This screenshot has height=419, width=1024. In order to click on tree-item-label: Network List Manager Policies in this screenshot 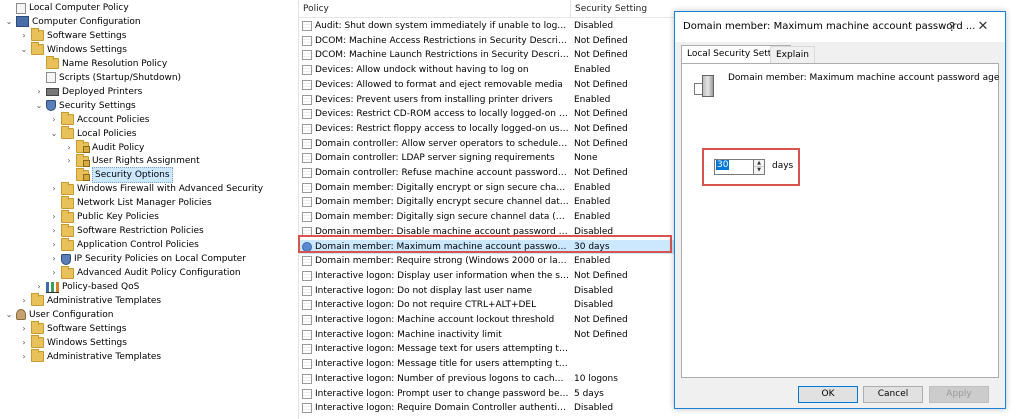, I will do `click(144, 203)`.